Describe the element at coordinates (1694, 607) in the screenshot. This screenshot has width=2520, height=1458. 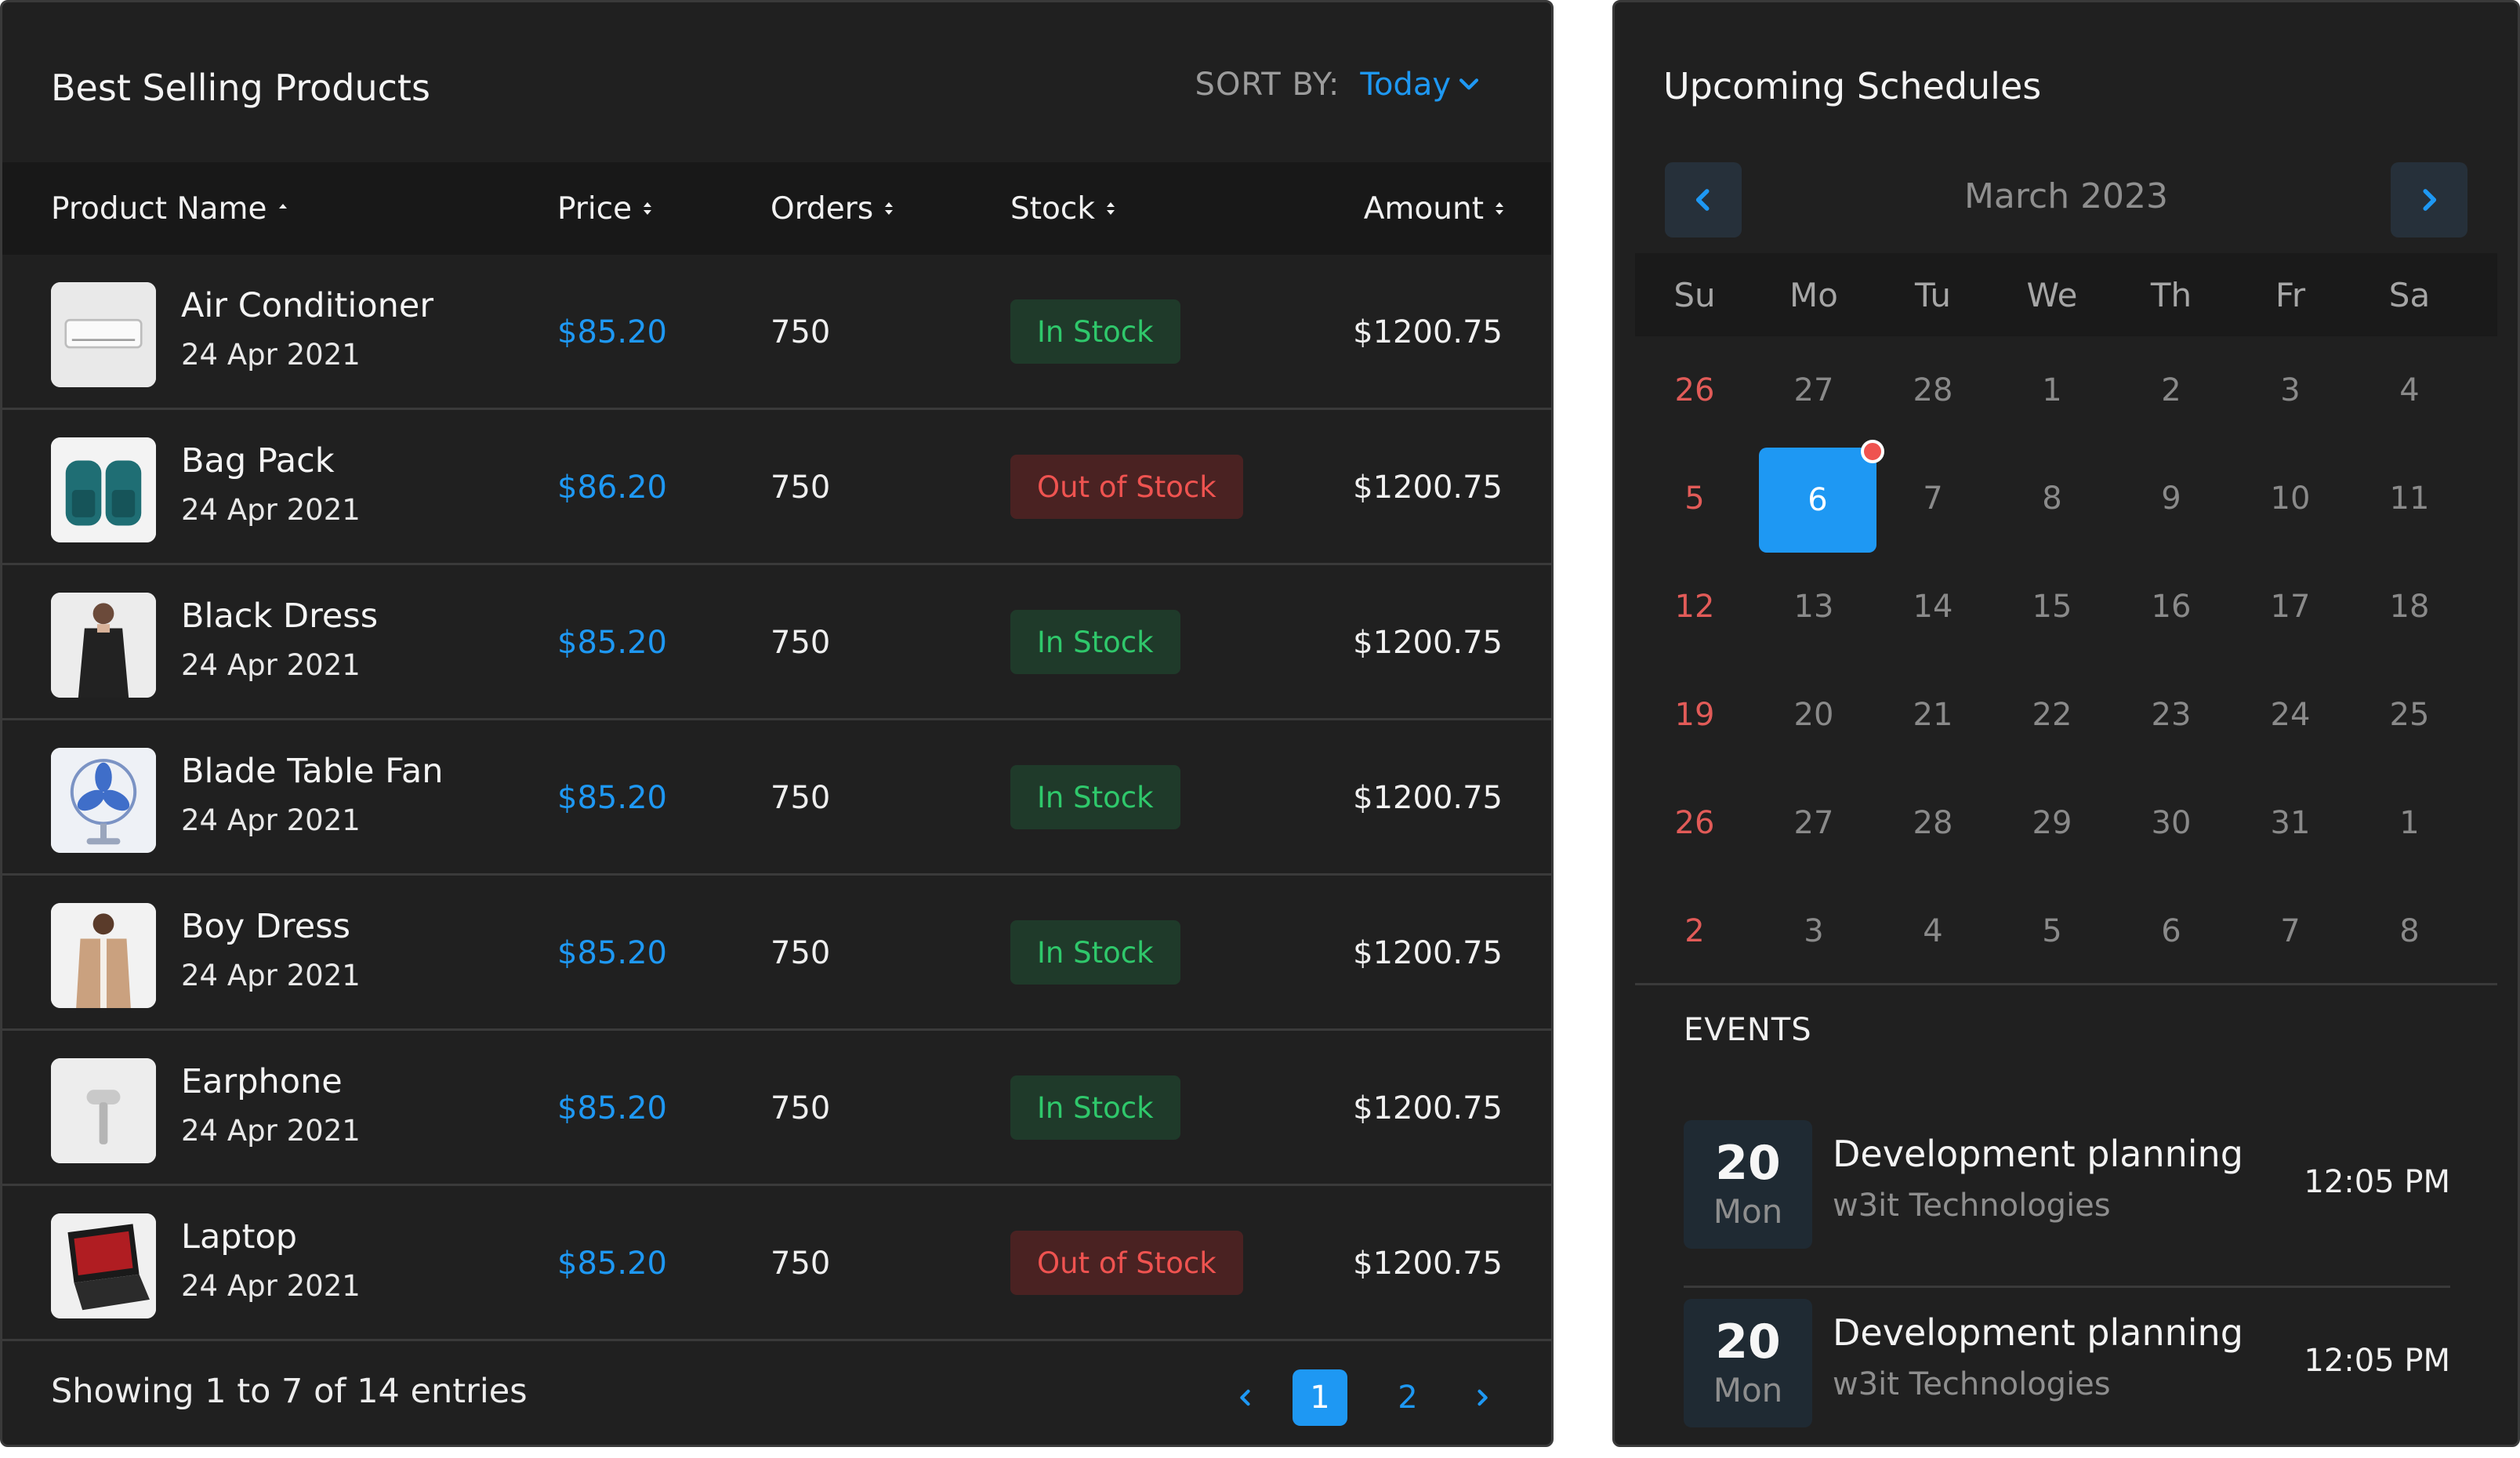
I see `calendar-day: 12` at that location.